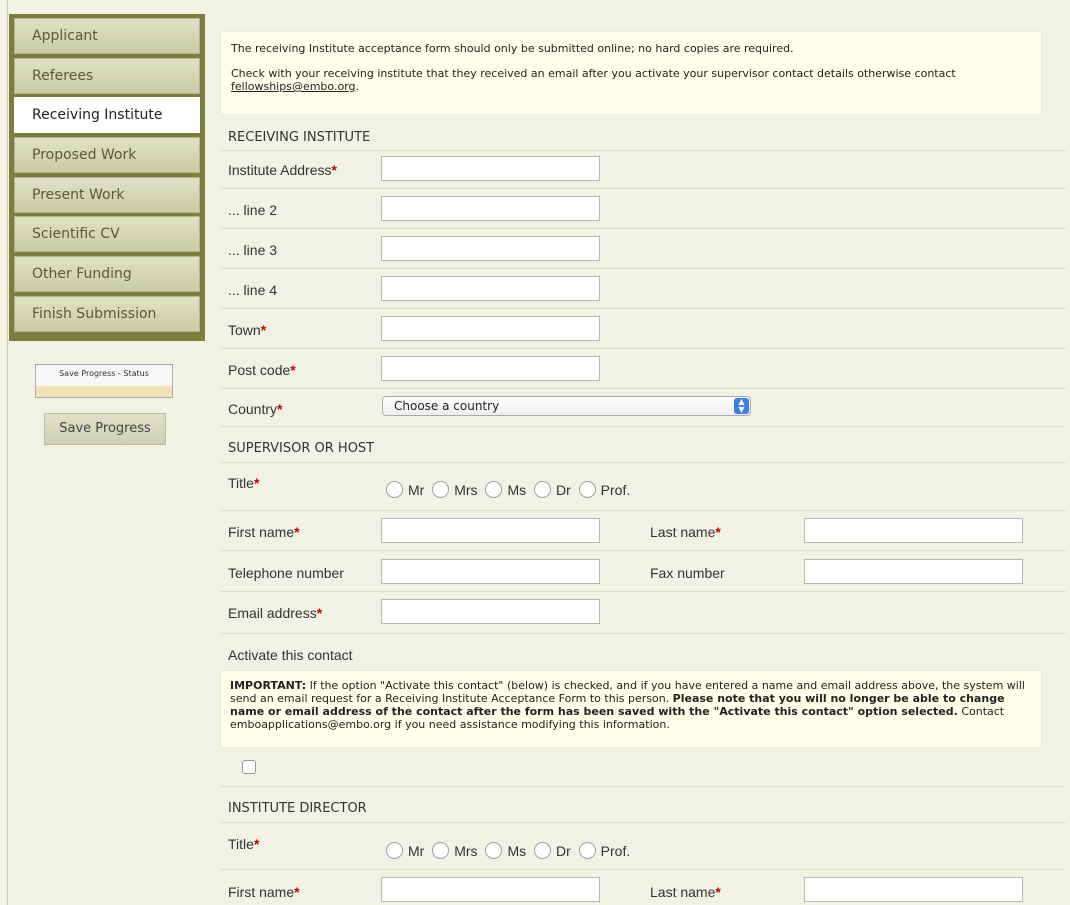  What do you see at coordinates (290, 655) in the screenshot?
I see `label-activate-contact: Activate this contact` at bounding box center [290, 655].